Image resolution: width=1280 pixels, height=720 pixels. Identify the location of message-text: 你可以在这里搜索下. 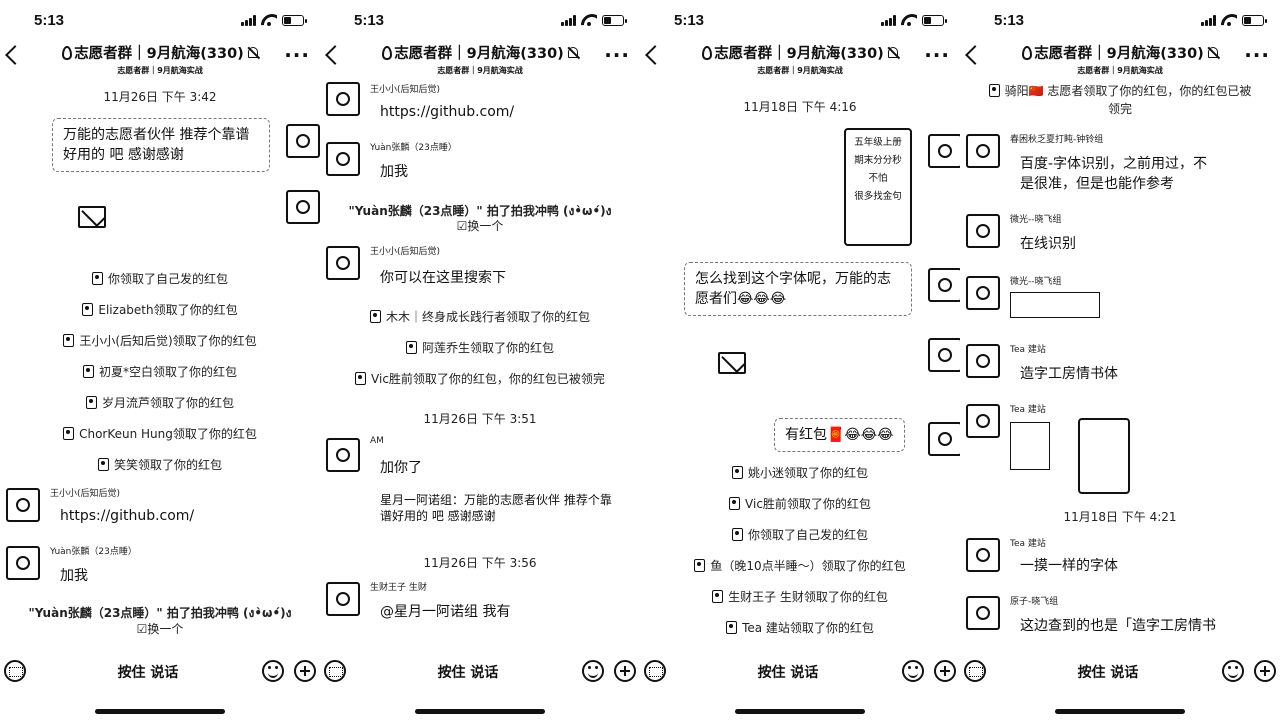
(443, 278).